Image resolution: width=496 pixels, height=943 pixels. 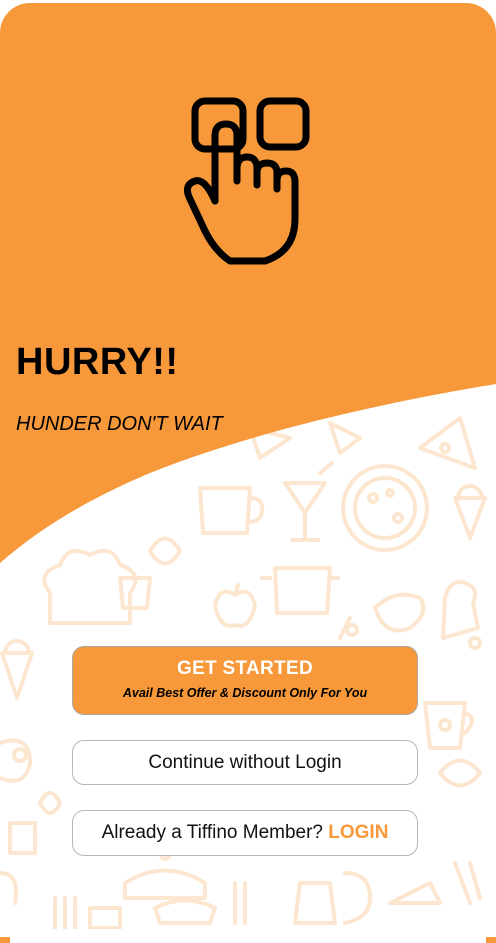 I want to click on member-login-button: Already a Tiffino Member? LOGIN, so click(x=245, y=833).